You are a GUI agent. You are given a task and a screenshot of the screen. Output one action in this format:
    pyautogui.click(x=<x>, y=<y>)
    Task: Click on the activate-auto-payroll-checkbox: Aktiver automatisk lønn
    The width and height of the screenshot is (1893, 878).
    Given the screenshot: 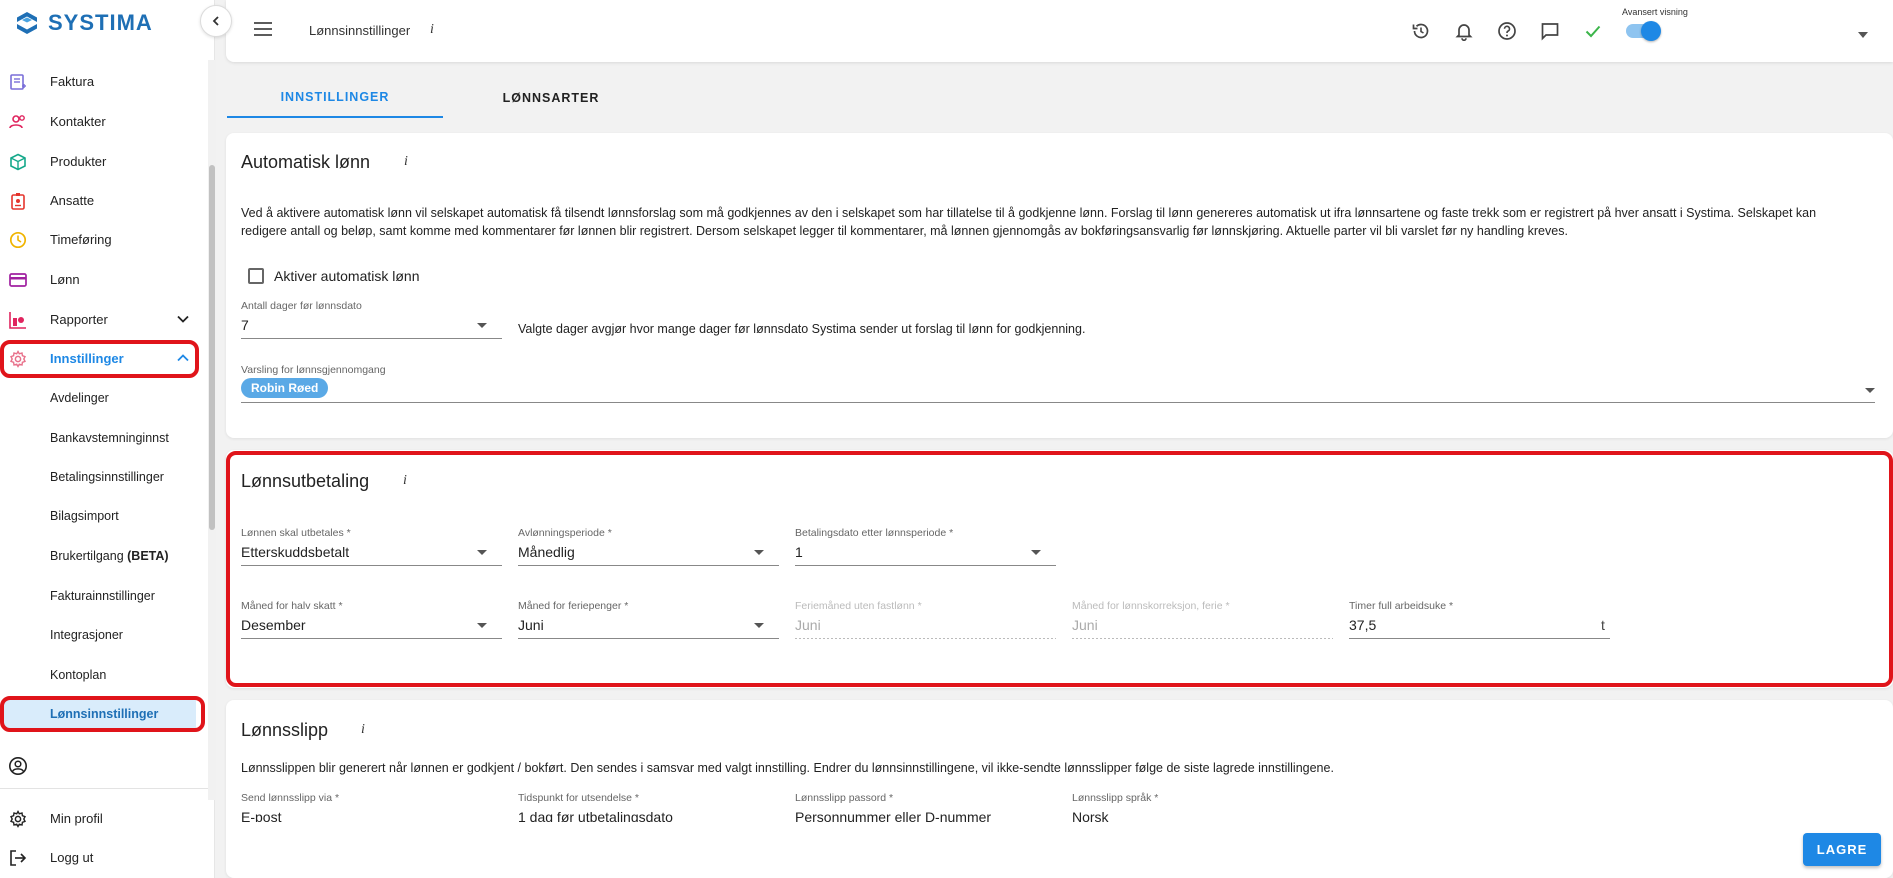 What is the action you would take?
    pyautogui.click(x=334, y=276)
    